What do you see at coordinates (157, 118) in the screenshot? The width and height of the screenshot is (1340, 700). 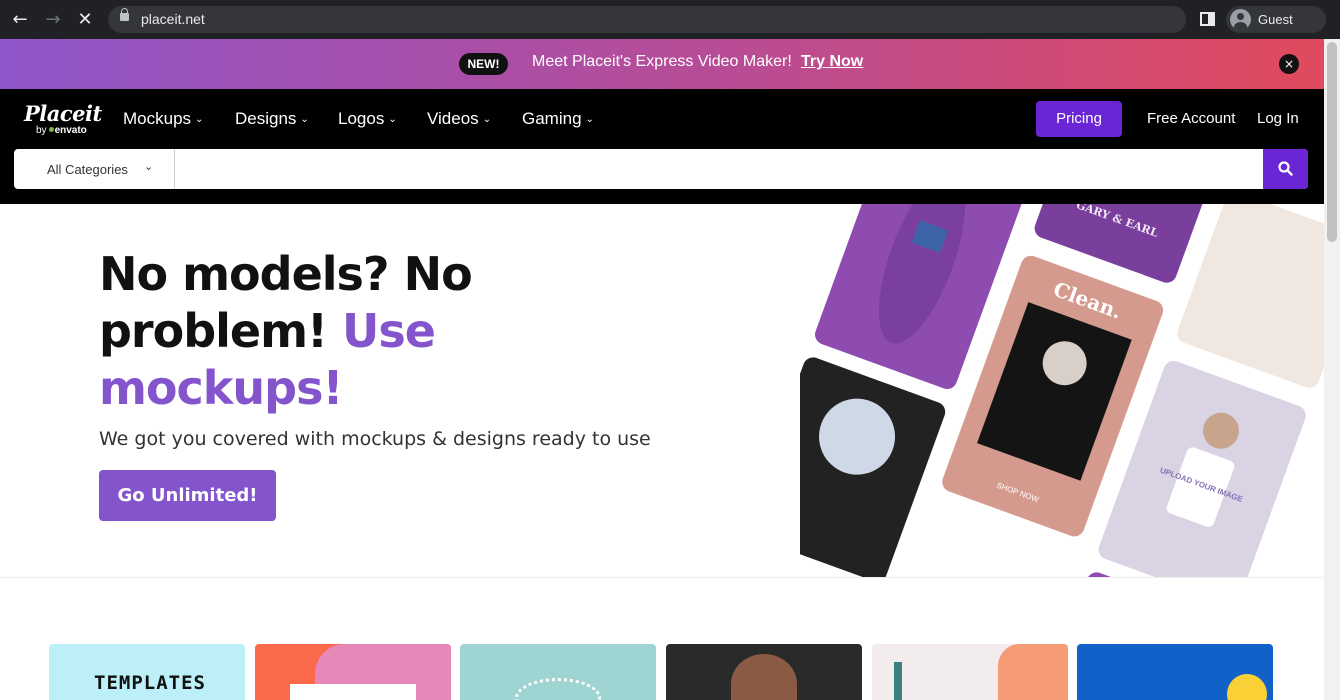 I see `menu-label: Mockups` at bounding box center [157, 118].